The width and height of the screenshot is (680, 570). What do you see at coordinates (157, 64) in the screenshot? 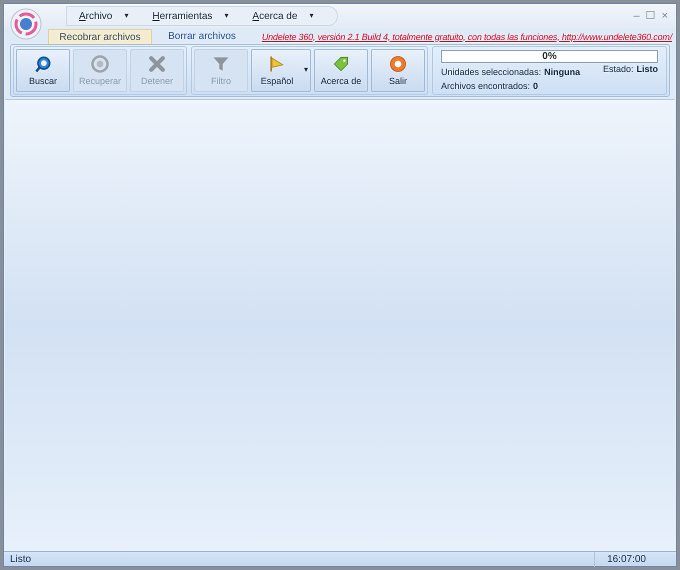
I see `x-mark-icon` at bounding box center [157, 64].